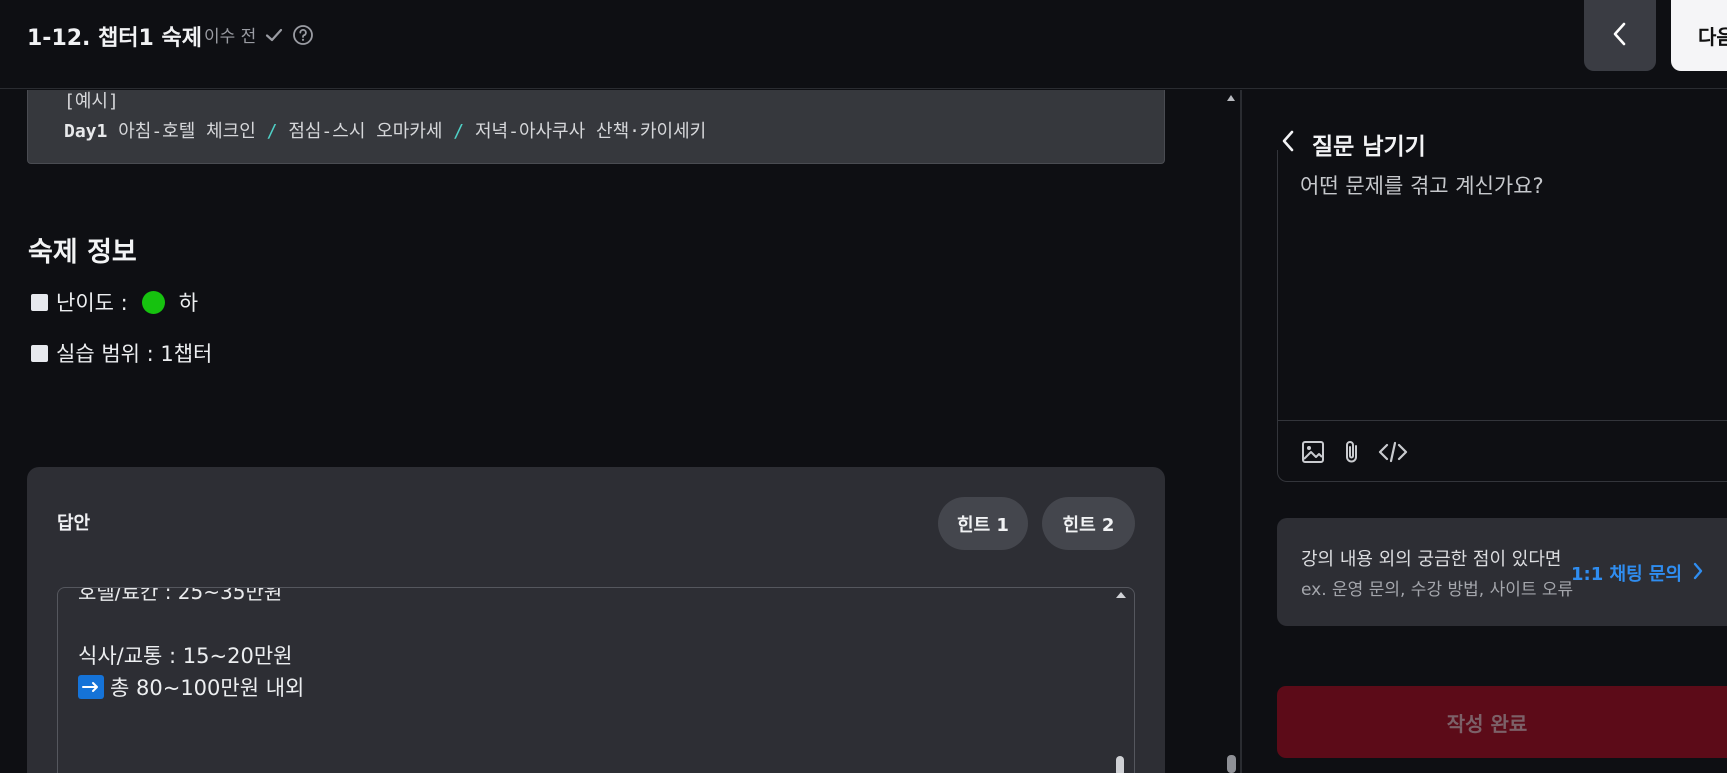 The height and width of the screenshot is (773, 1727). Describe the element at coordinates (1120, 764) in the screenshot. I see `textbox-scrollbar-thumb` at that location.